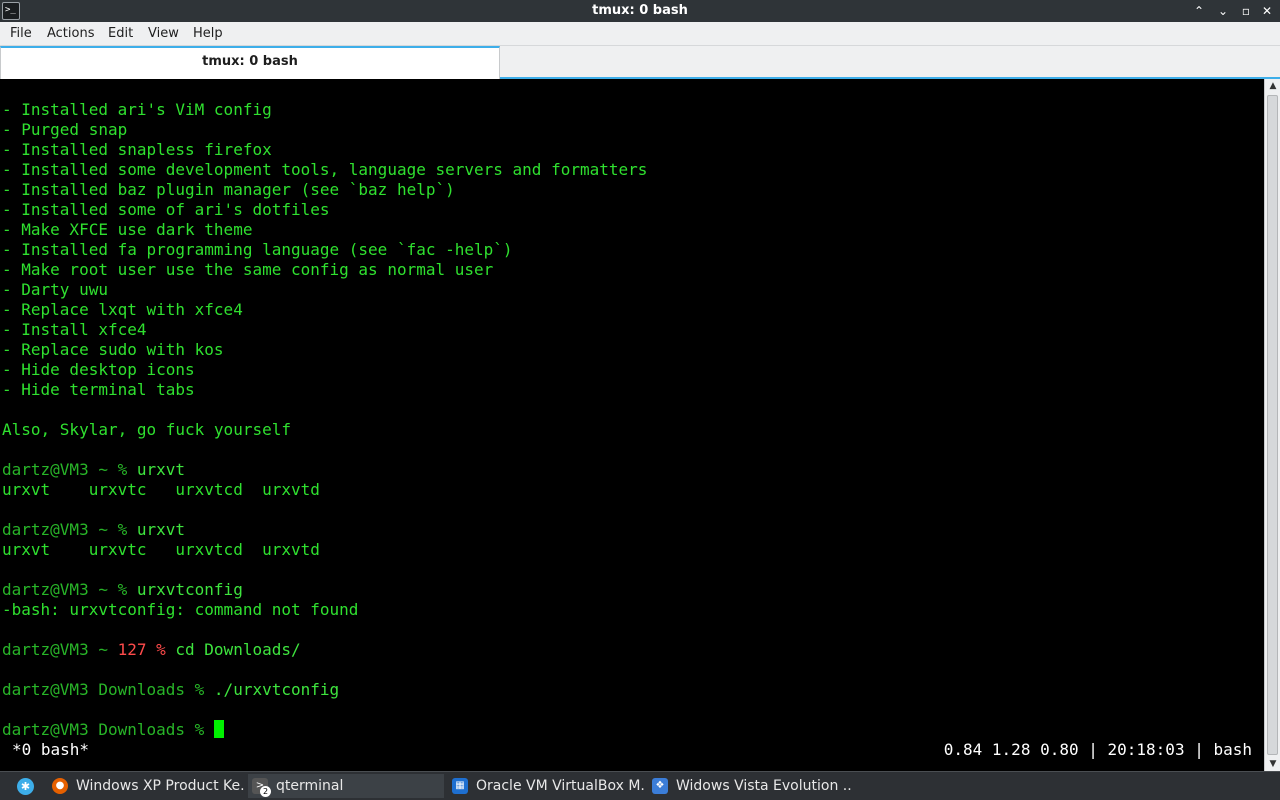 This screenshot has height=800, width=1280. What do you see at coordinates (265, 791) in the screenshot?
I see `window-count-badge: 2` at bounding box center [265, 791].